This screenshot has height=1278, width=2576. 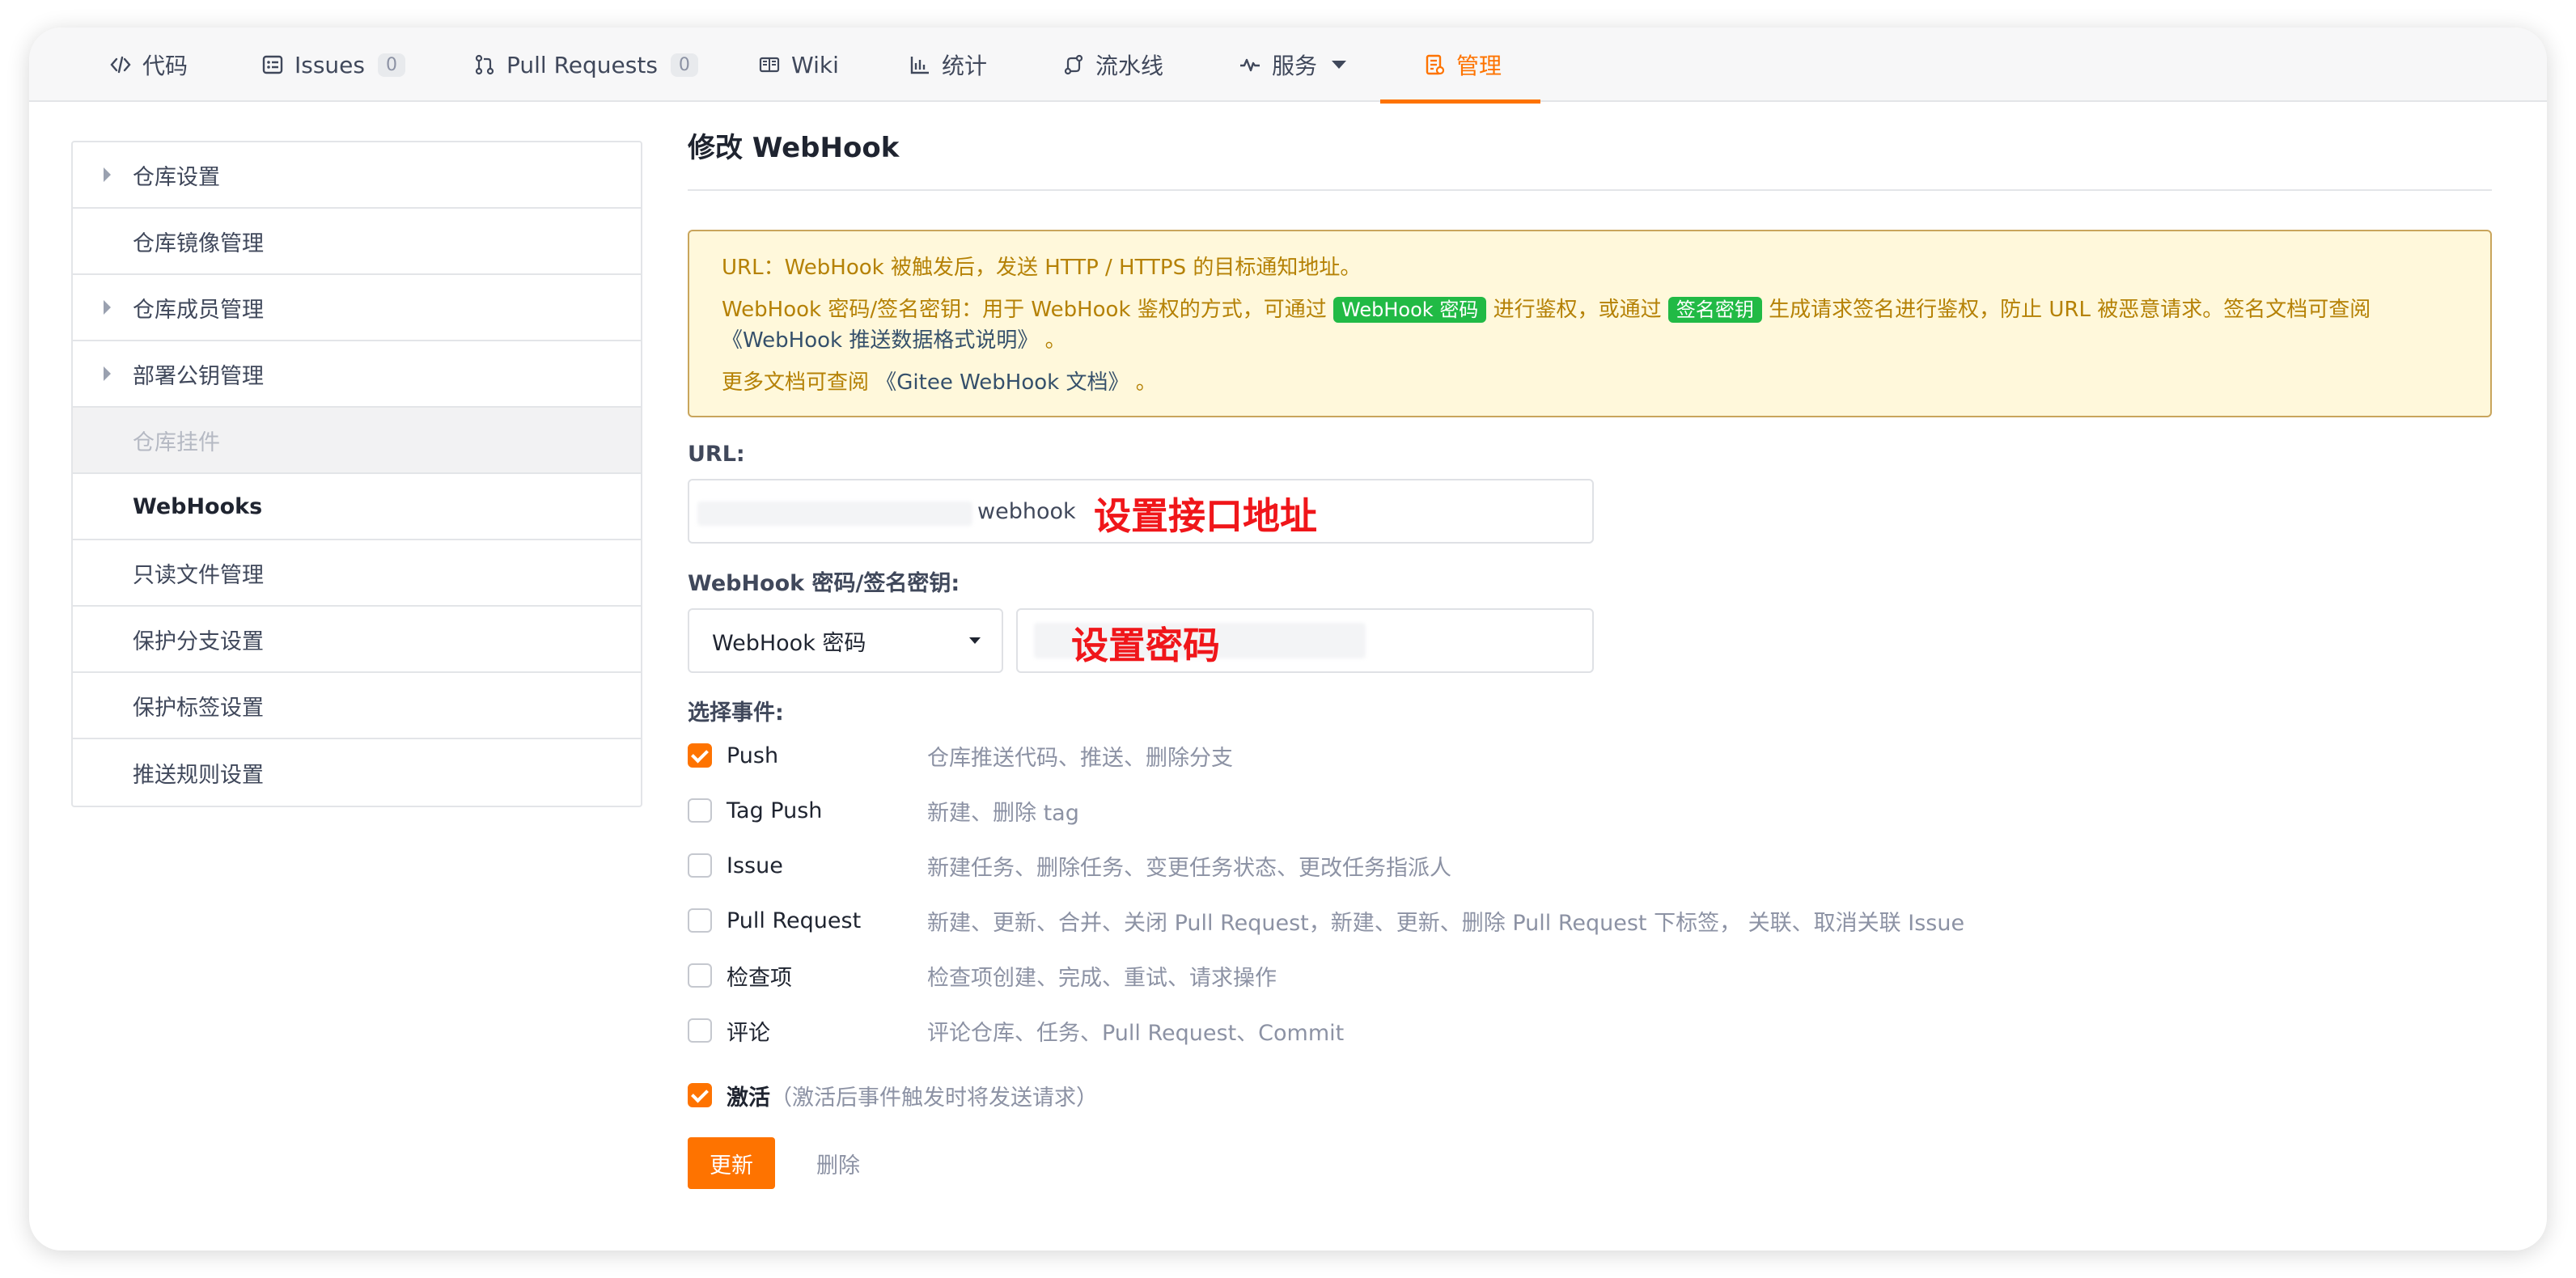 What do you see at coordinates (1590, 382) in the screenshot?
I see `notice-docs-line: 更多文档可查阅 《Gitee WebHook 文档》 。` at bounding box center [1590, 382].